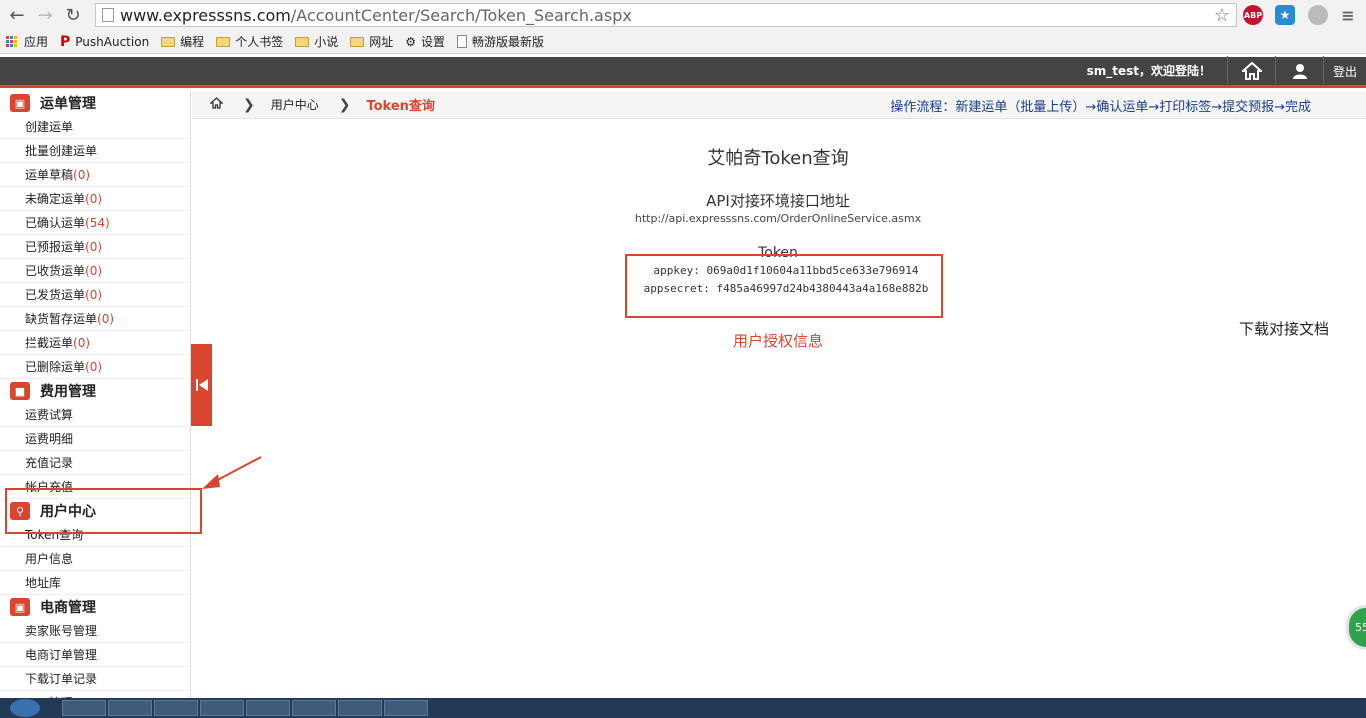 This screenshot has height=718, width=1366. What do you see at coordinates (95, 559) in the screenshot?
I see `sidebar-item-user-info: 用户信息` at bounding box center [95, 559].